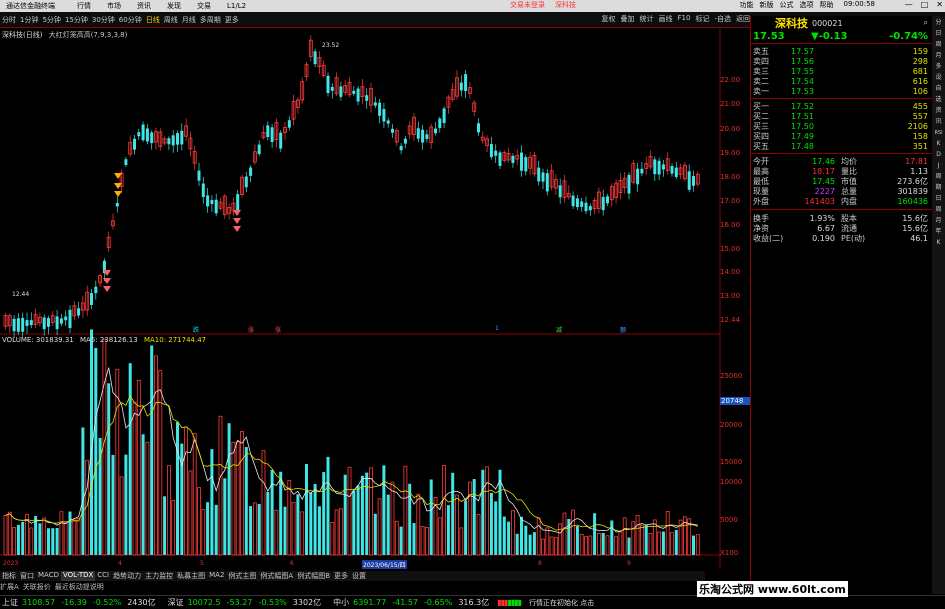 This screenshot has height=609, width=945. Describe the element at coordinates (787, 6) in the screenshot. I see `menu-formula: 公式` at that location.